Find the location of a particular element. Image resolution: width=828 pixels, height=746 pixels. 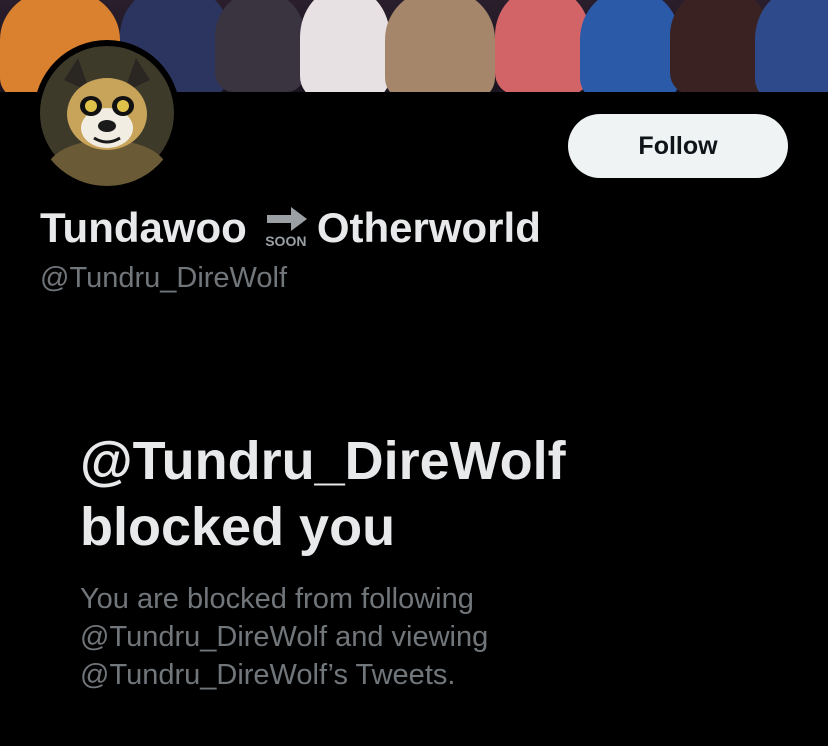

blocked-heading-line1: @Tundru_DireWolf is located at coordinates (323, 461).